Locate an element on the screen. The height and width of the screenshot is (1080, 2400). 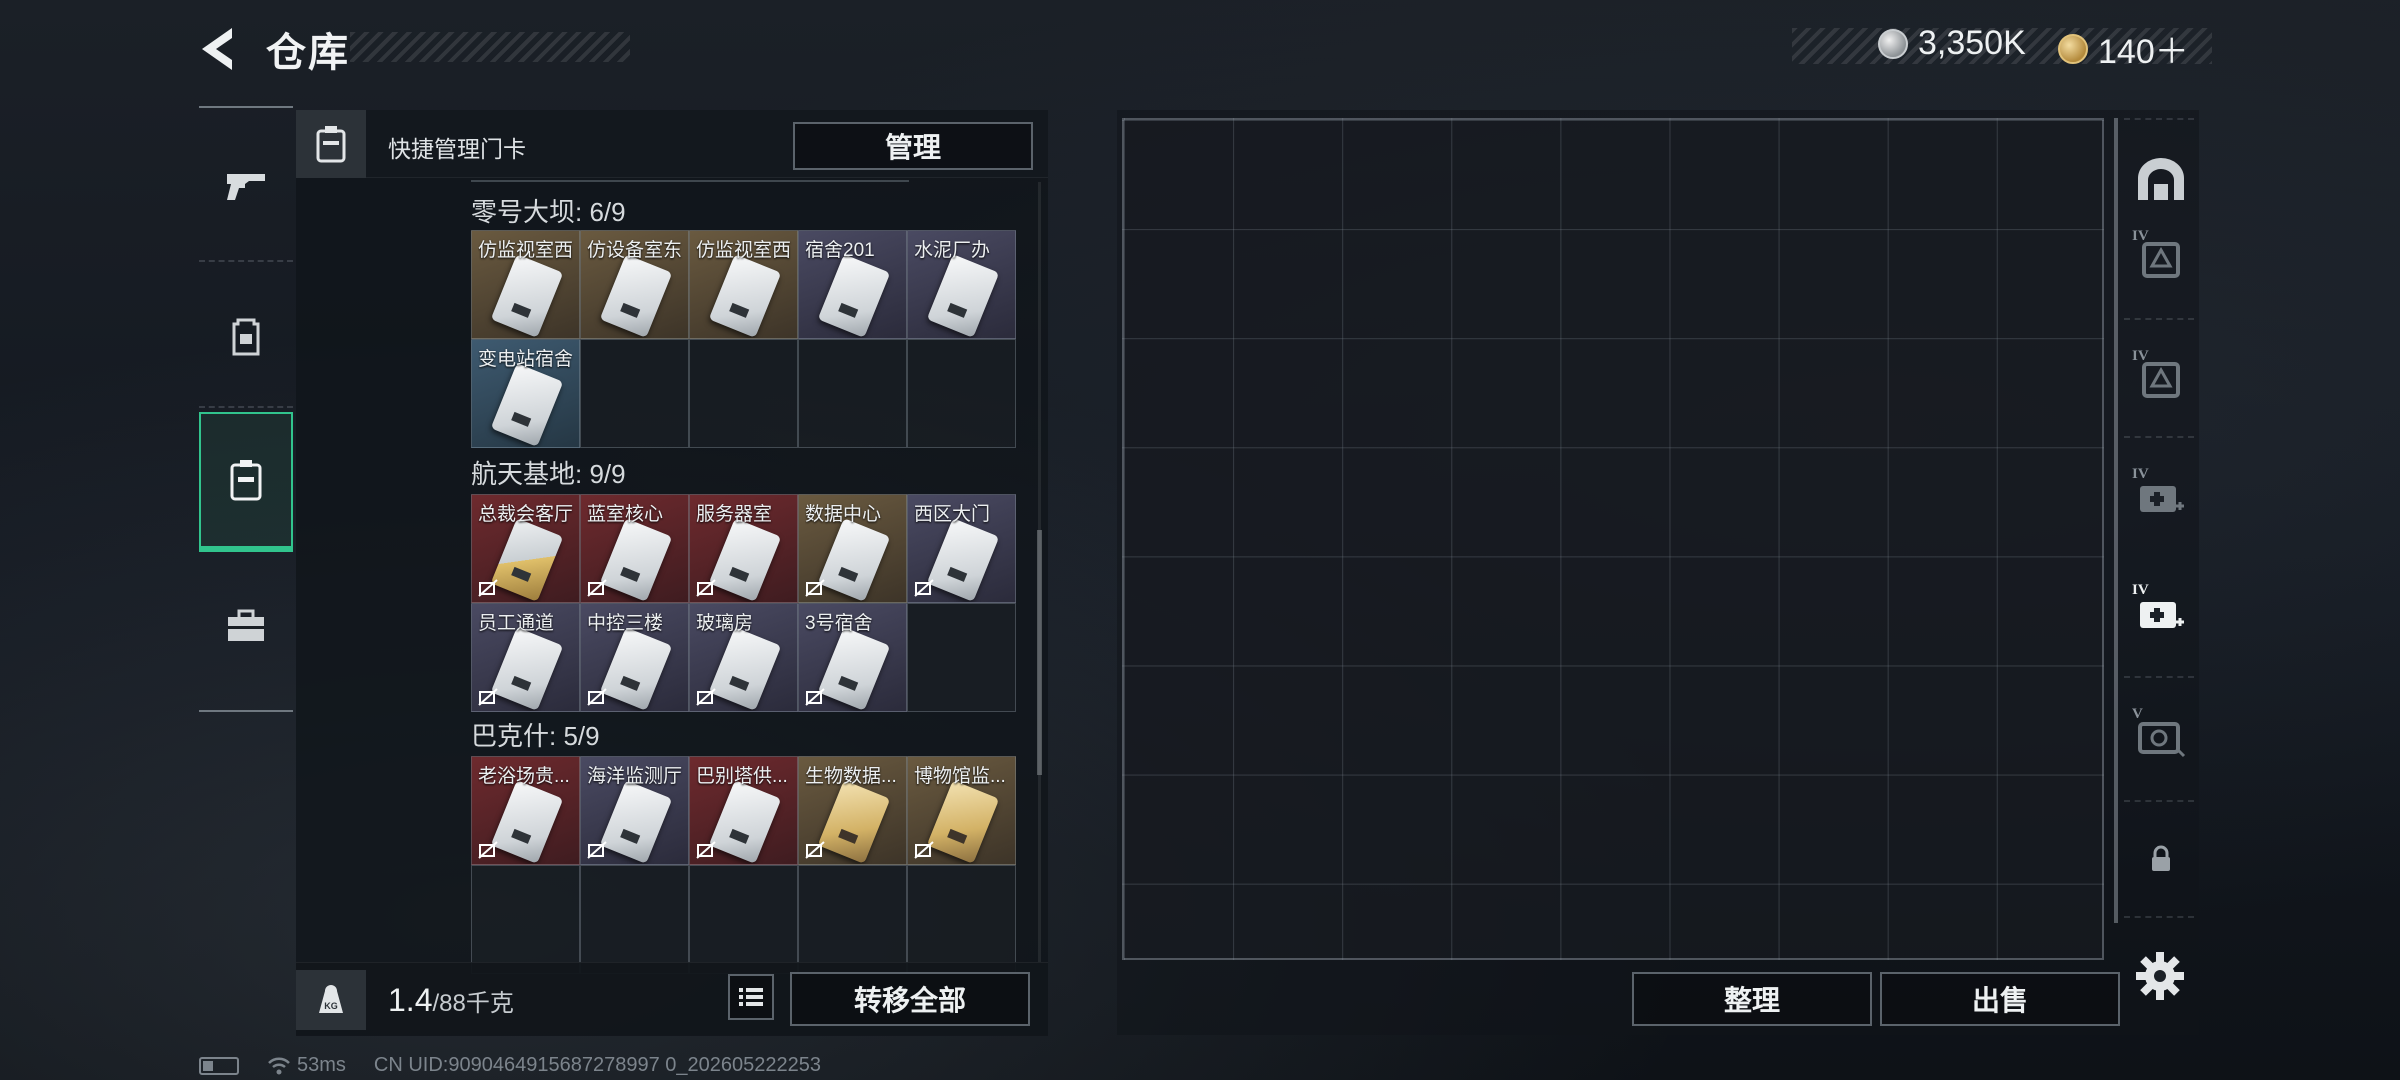
keycard-case-badge is located at coordinates (331, 144).